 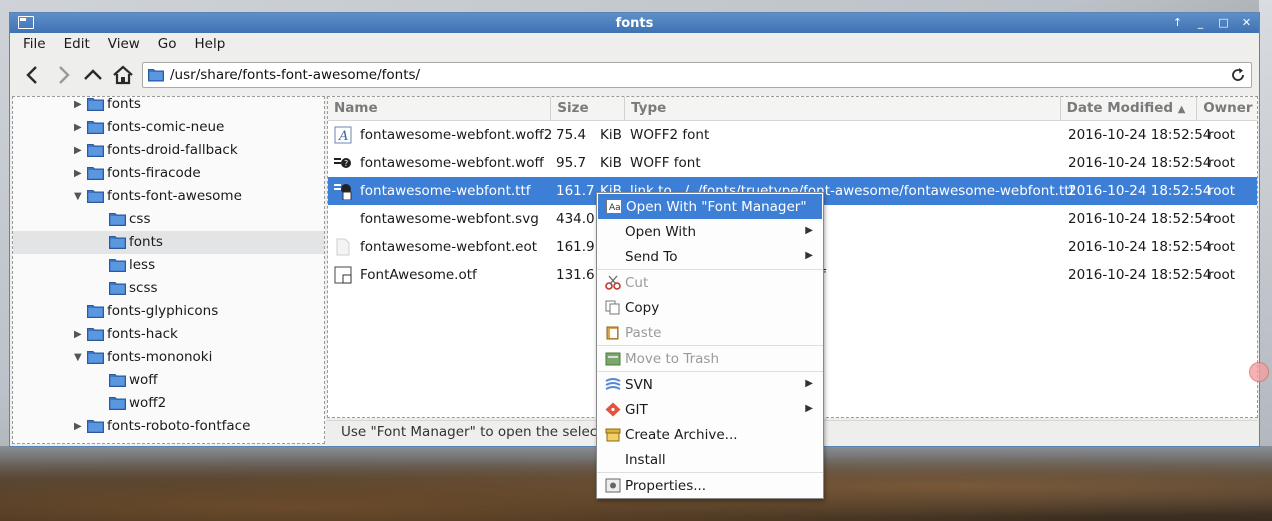 What do you see at coordinates (661, 232) in the screenshot?
I see `menu-item-label: Open With` at bounding box center [661, 232].